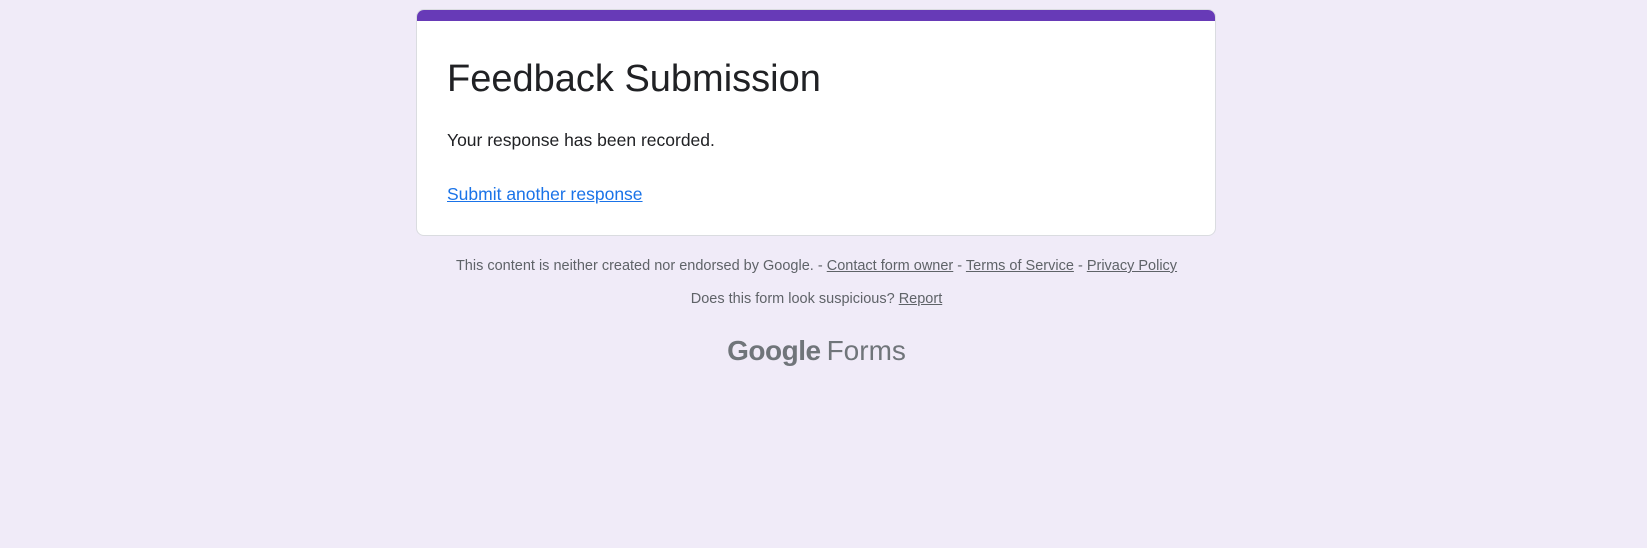 Image resolution: width=1647 pixels, height=548 pixels. I want to click on confirmation-message: Your response has been recorded., so click(581, 140).